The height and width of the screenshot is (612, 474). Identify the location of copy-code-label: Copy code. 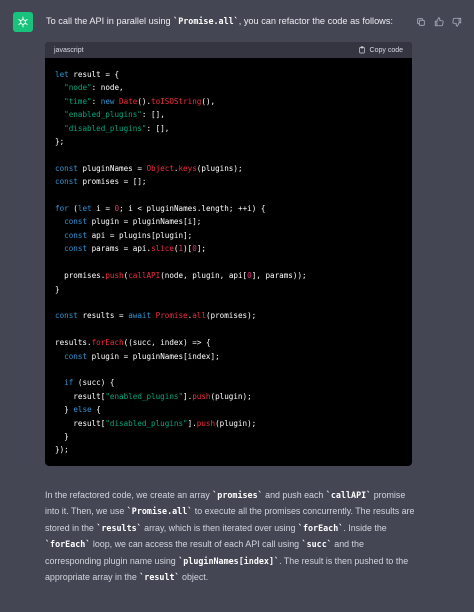
(386, 50).